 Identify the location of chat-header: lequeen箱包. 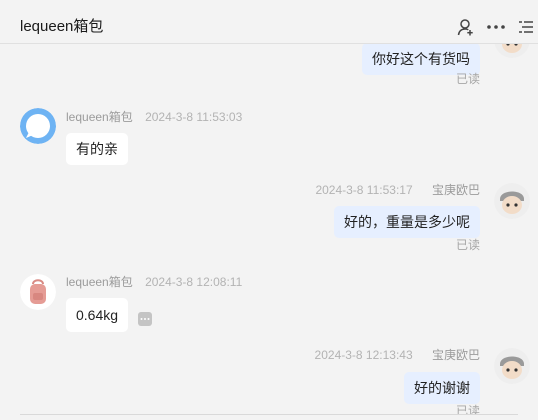
(269, 22).